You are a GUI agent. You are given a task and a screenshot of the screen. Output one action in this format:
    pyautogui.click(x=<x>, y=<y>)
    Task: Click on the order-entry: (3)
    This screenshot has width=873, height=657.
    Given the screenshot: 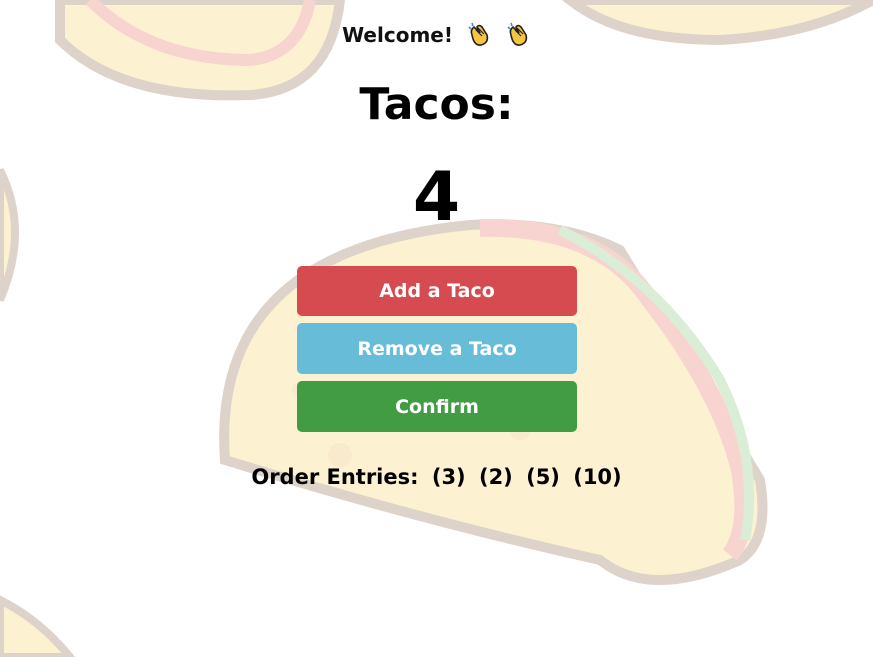 What is the action you would take?
    pyautogui.click(x=448, y=477)
    